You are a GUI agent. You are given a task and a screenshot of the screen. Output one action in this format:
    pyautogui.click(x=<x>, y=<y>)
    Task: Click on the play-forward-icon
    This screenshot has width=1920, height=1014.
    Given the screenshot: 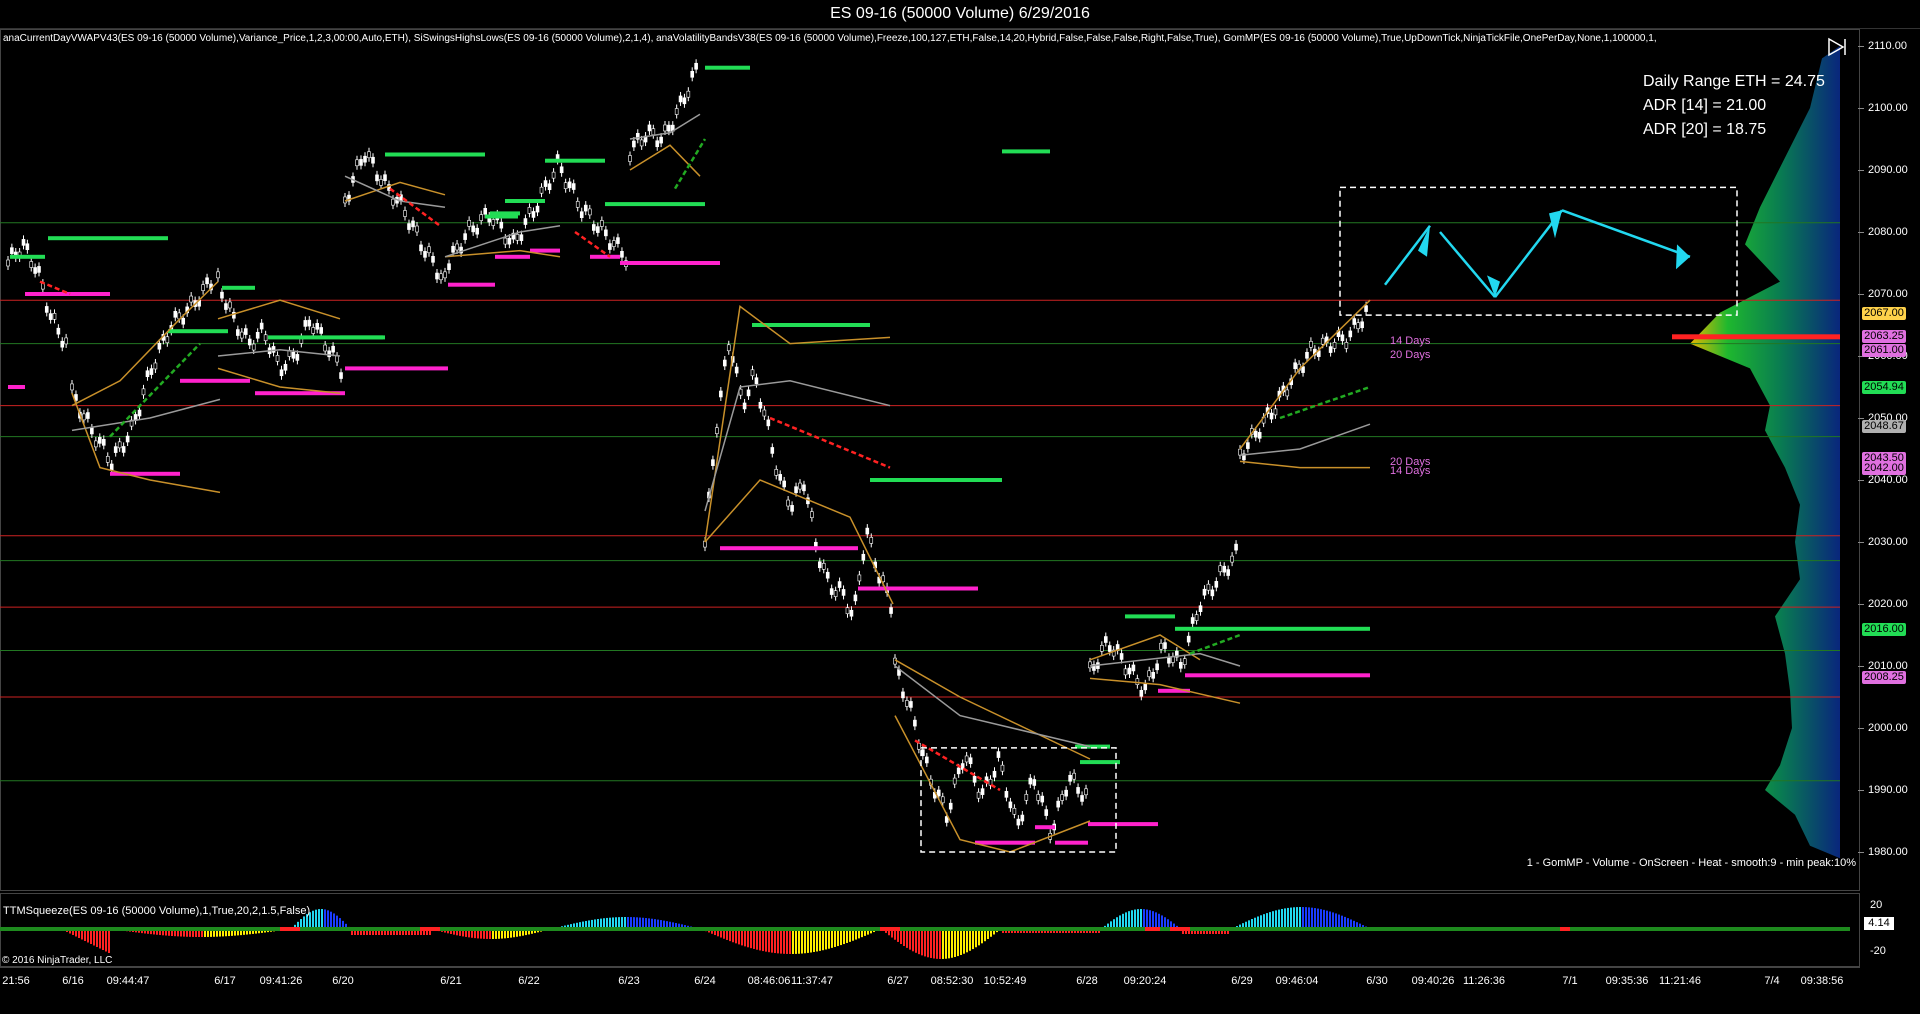 What is the action you would take?
    pyautogui.click(x=1837, y=47)
    